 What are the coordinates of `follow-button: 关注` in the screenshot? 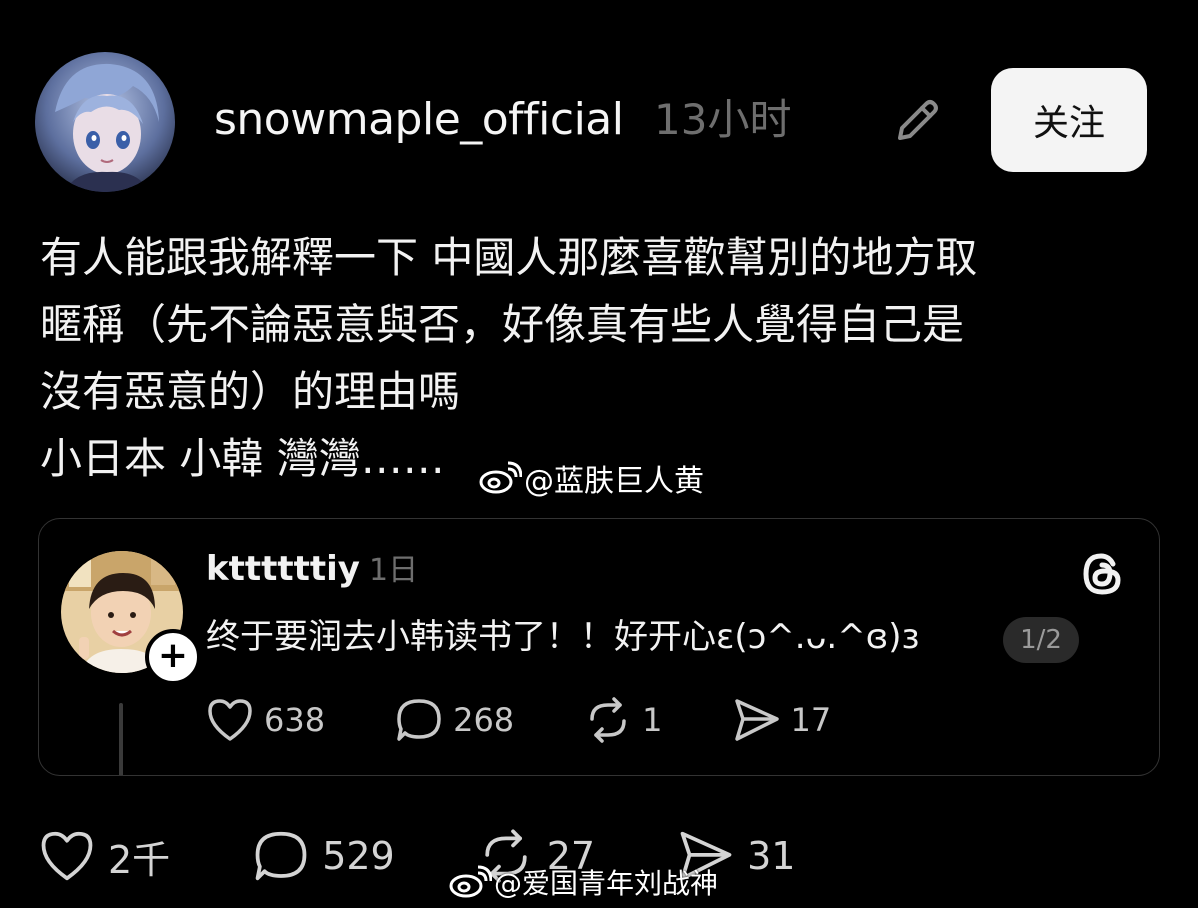 It's located at (1069, 120).